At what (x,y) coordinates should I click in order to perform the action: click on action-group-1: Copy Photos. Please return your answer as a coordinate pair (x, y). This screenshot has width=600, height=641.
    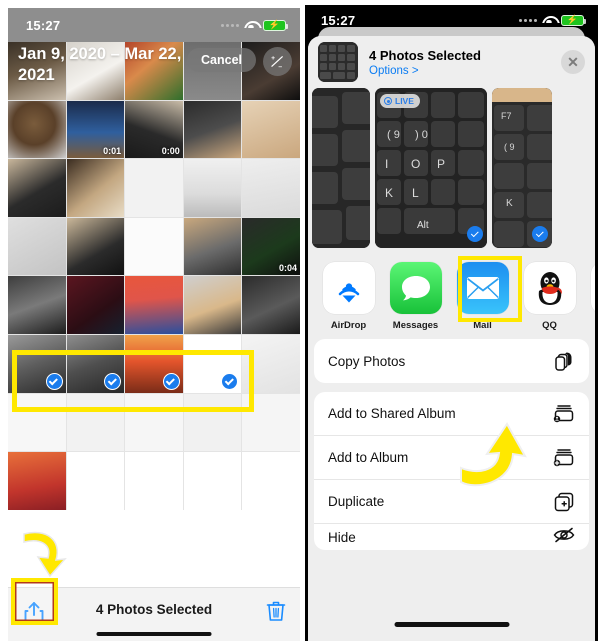
    Looking at the image, I should click on (451, 361).